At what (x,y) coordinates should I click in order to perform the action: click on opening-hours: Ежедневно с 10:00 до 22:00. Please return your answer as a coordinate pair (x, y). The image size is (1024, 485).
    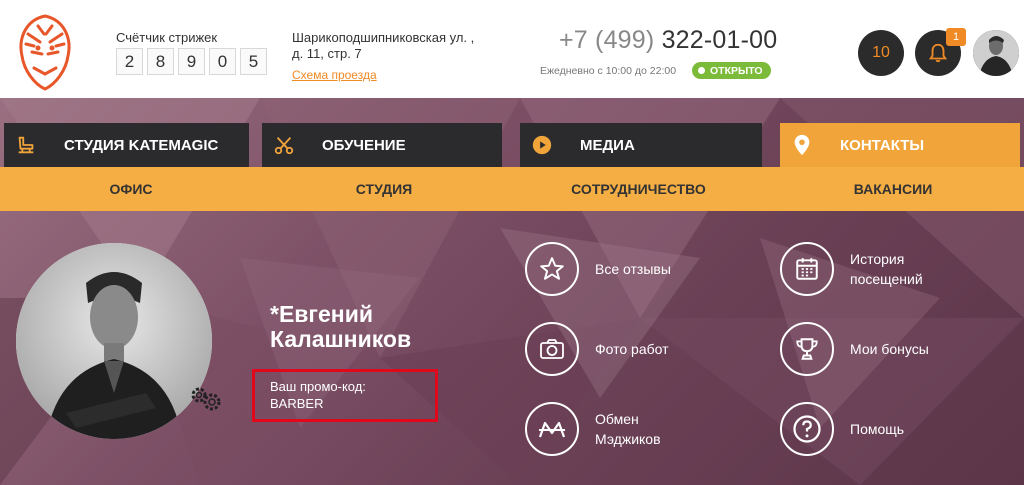
    Looking at the image, I should click on (608, 71).